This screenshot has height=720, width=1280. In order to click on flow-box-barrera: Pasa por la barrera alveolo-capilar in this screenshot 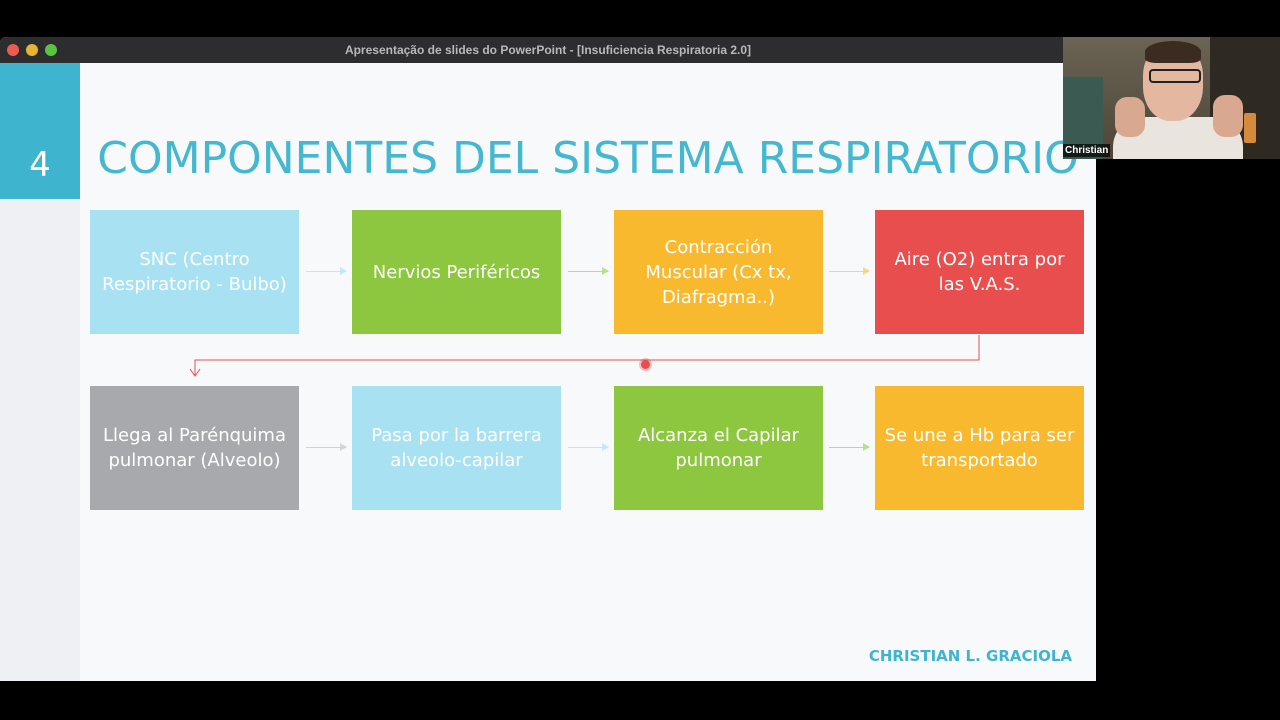, I will do `click(456, 448)`.